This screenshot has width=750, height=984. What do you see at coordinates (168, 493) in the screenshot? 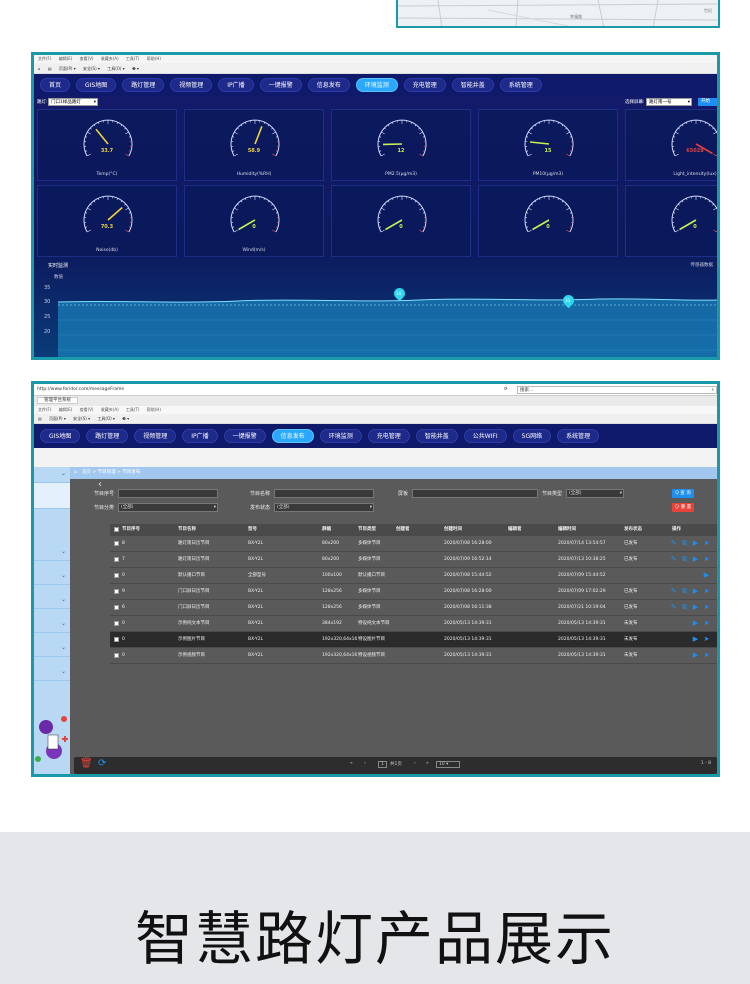
I see `filter-program-no-input` at bounding box center [168, 493].